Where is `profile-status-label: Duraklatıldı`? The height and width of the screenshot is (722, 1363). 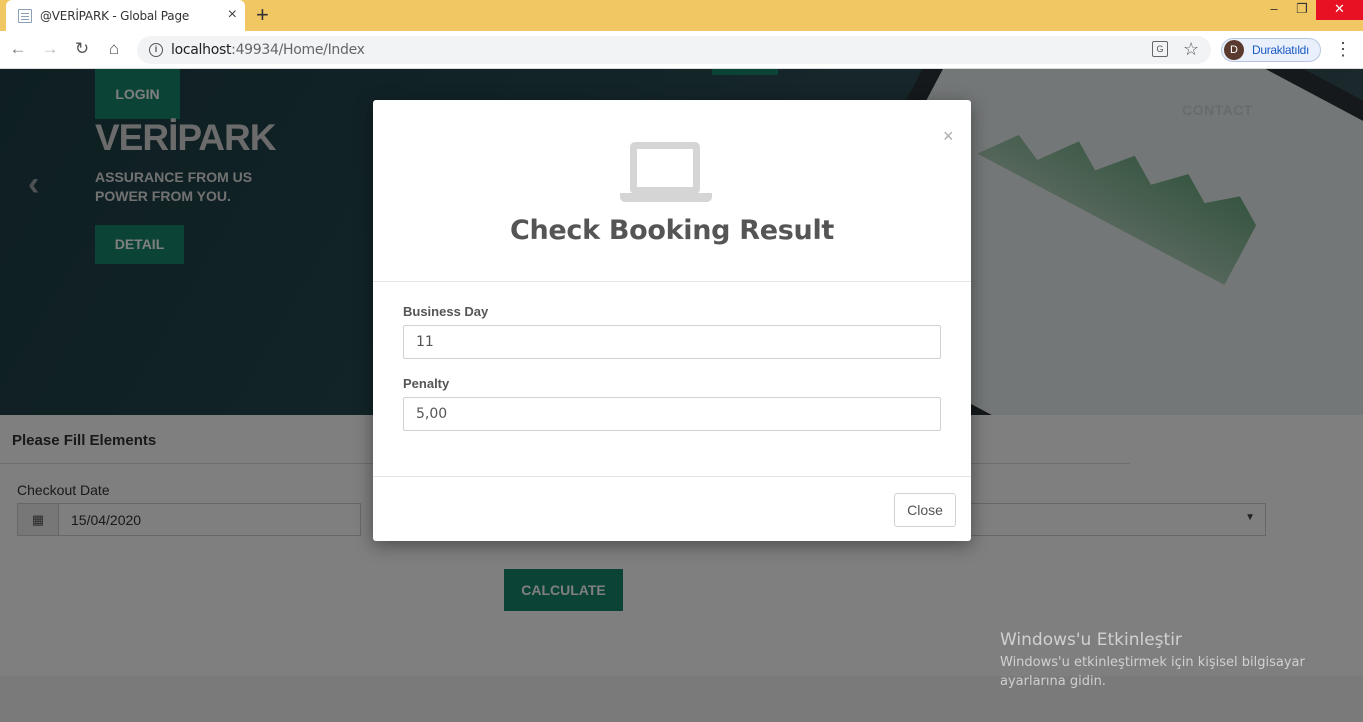
profile-status-label: Duraklatıldı is located at coordinates (1281, 50).